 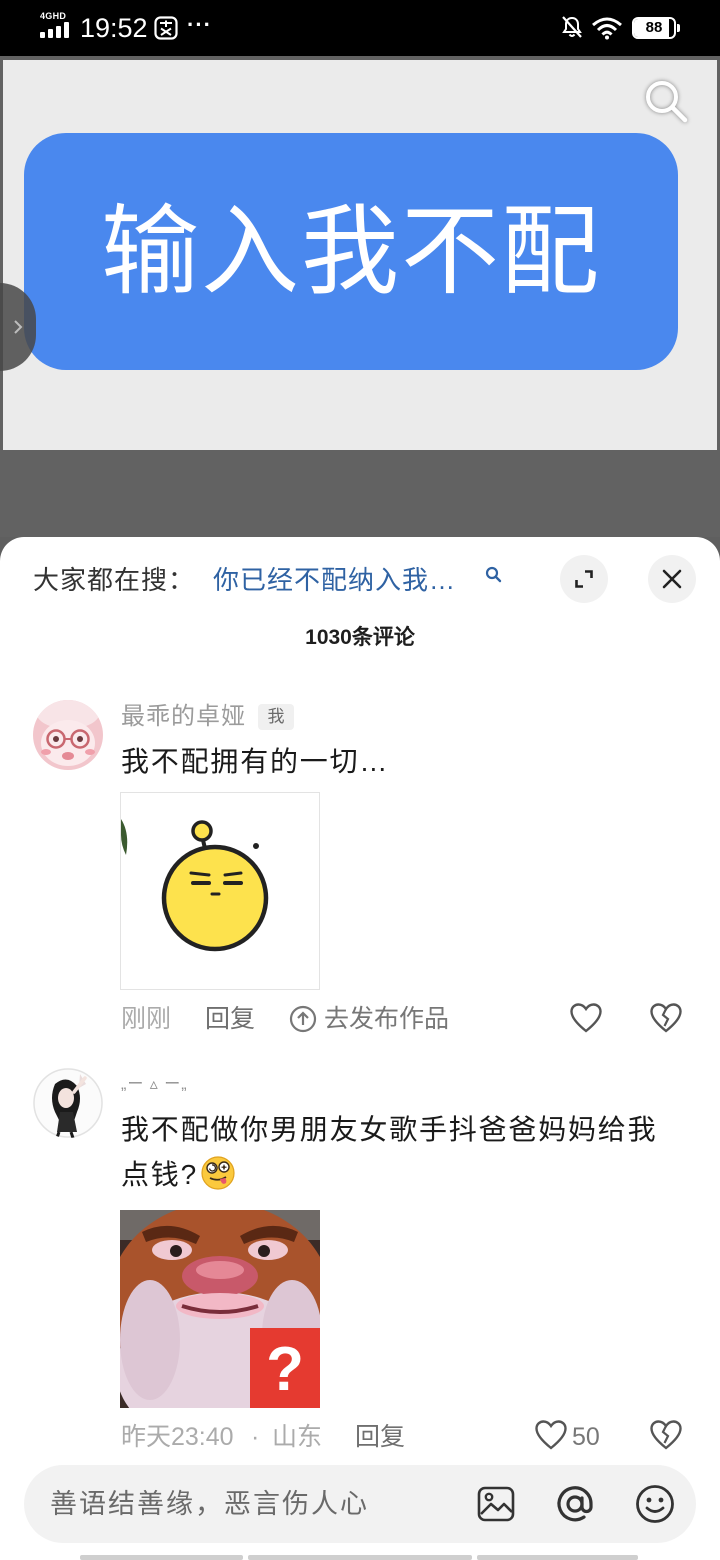 I want to click on trending-search-label: 大家都在搜：, so click(x=114, y=580).